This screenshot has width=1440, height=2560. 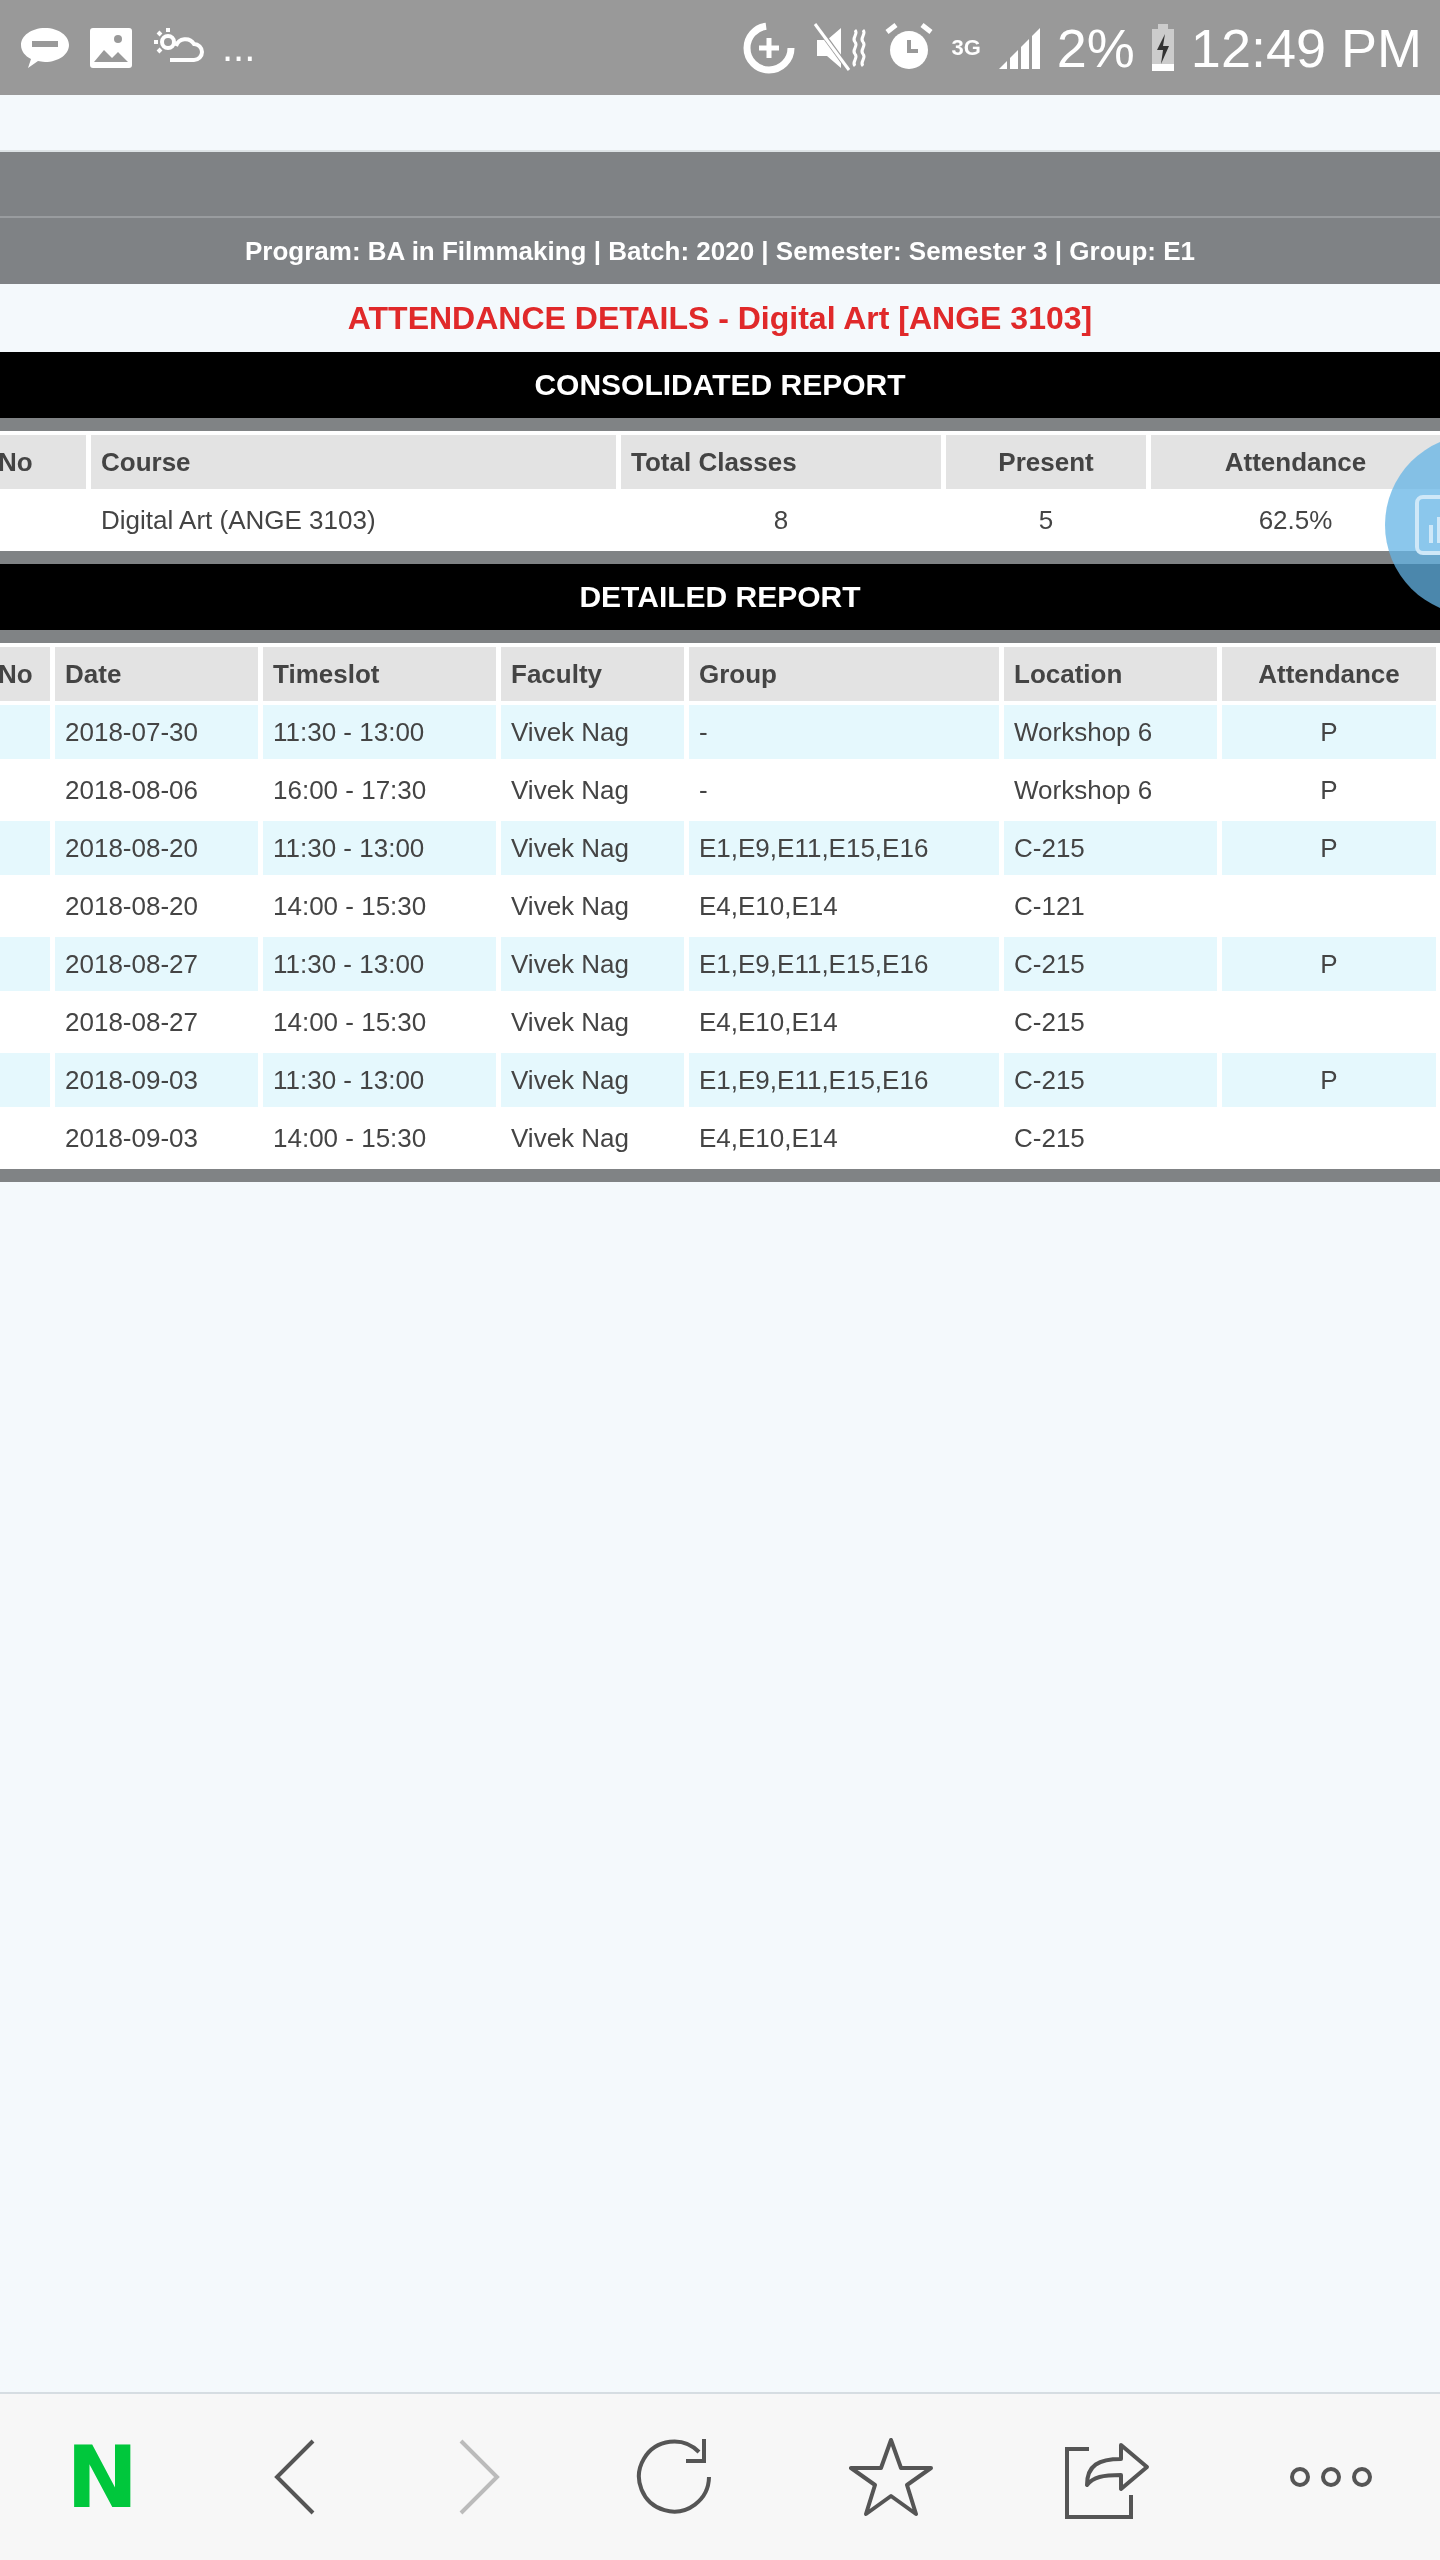 I want to click on column-header: Faculty, so click(x=592, y=674).